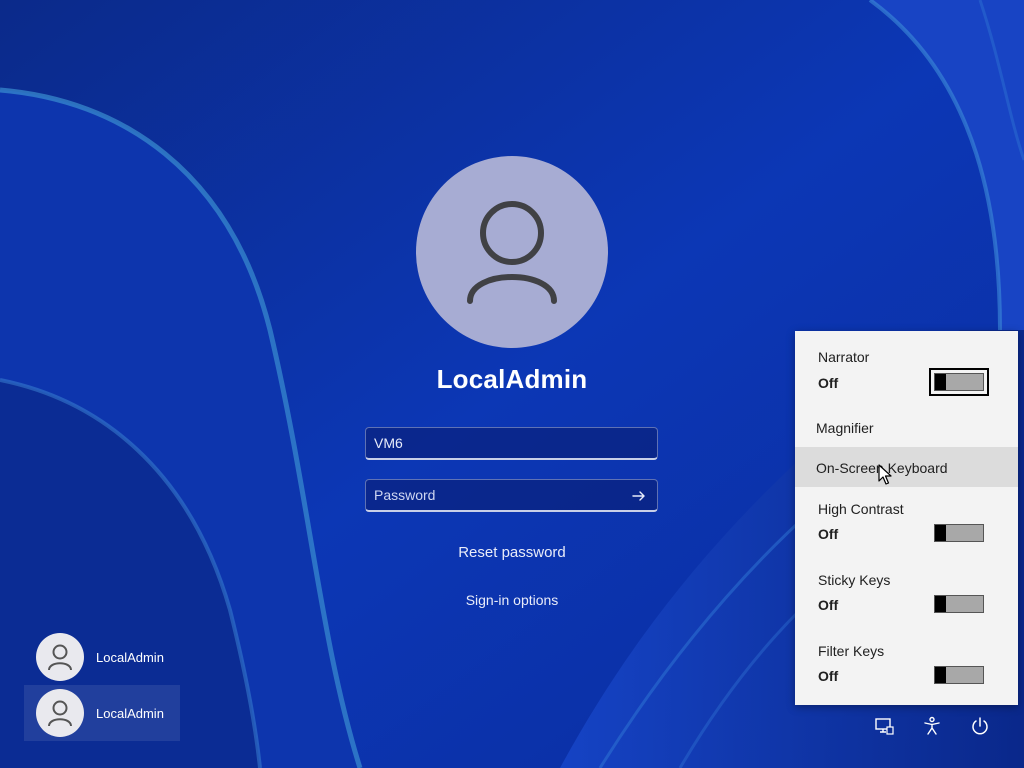  Describe the element at coordinates (854, 580) in the screenshot. I see `sticky-keys-label: Sticky Keys` at that location.